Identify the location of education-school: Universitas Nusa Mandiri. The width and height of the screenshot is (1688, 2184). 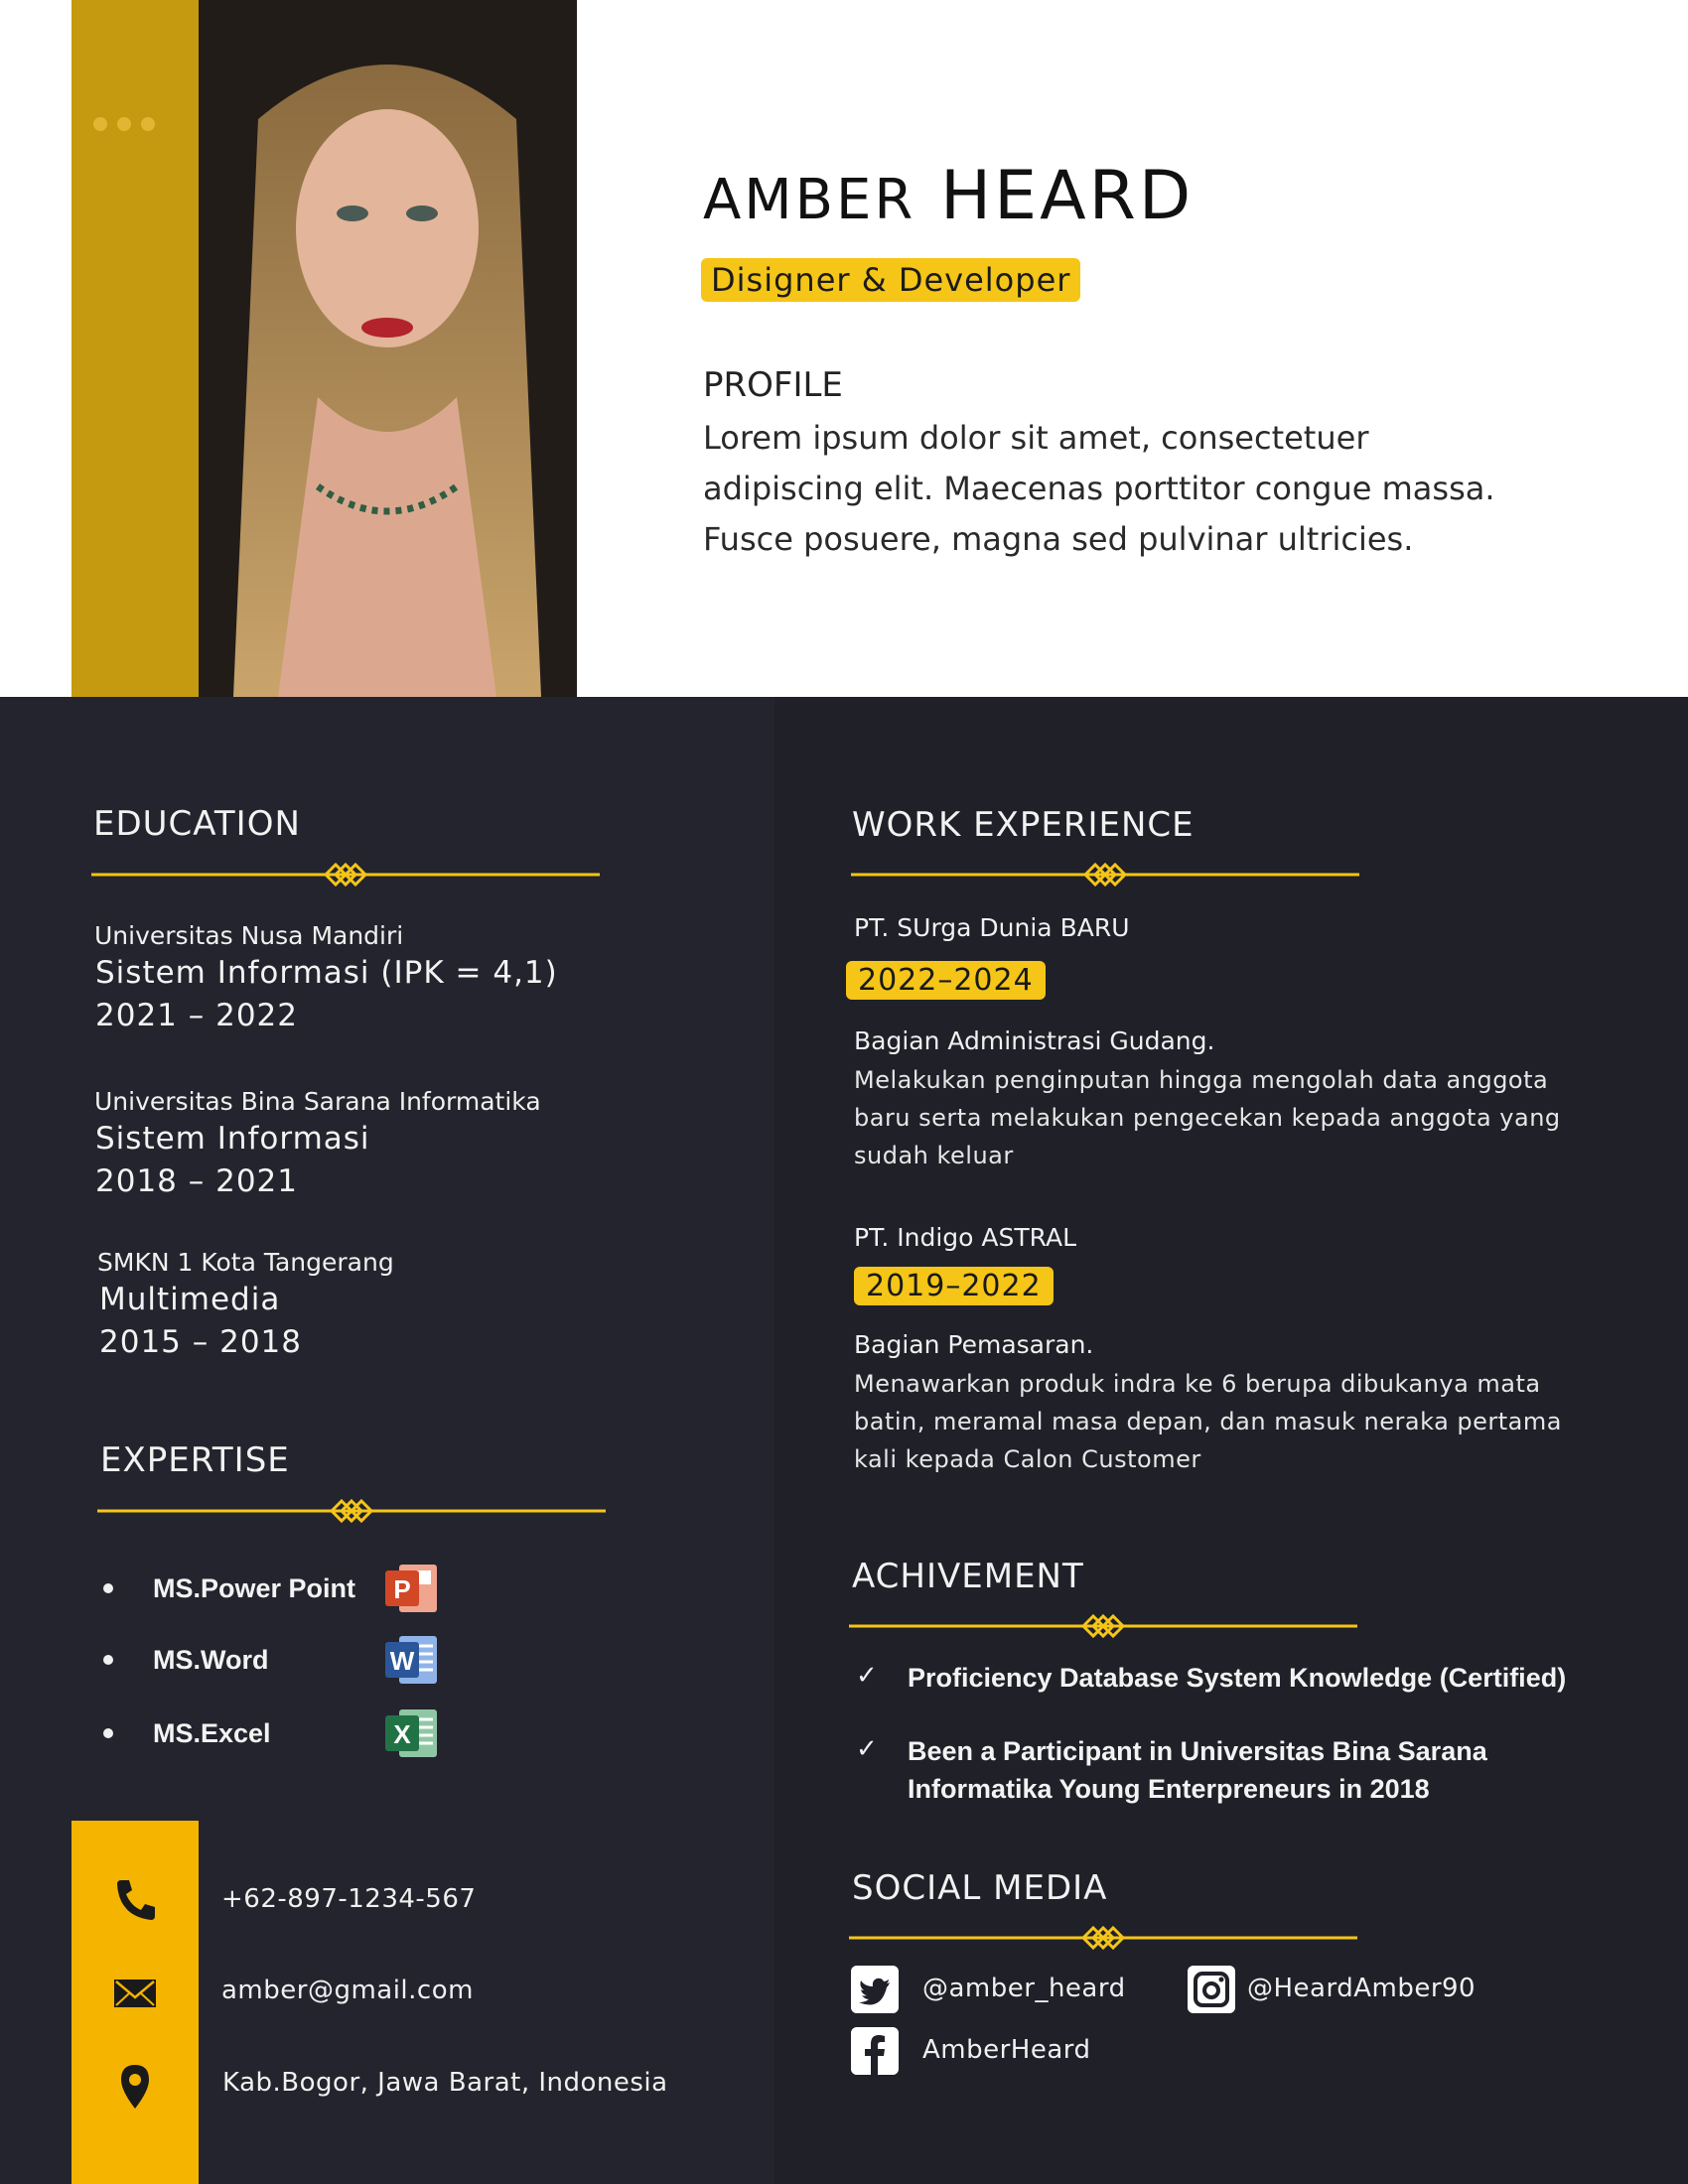
(249, 935).